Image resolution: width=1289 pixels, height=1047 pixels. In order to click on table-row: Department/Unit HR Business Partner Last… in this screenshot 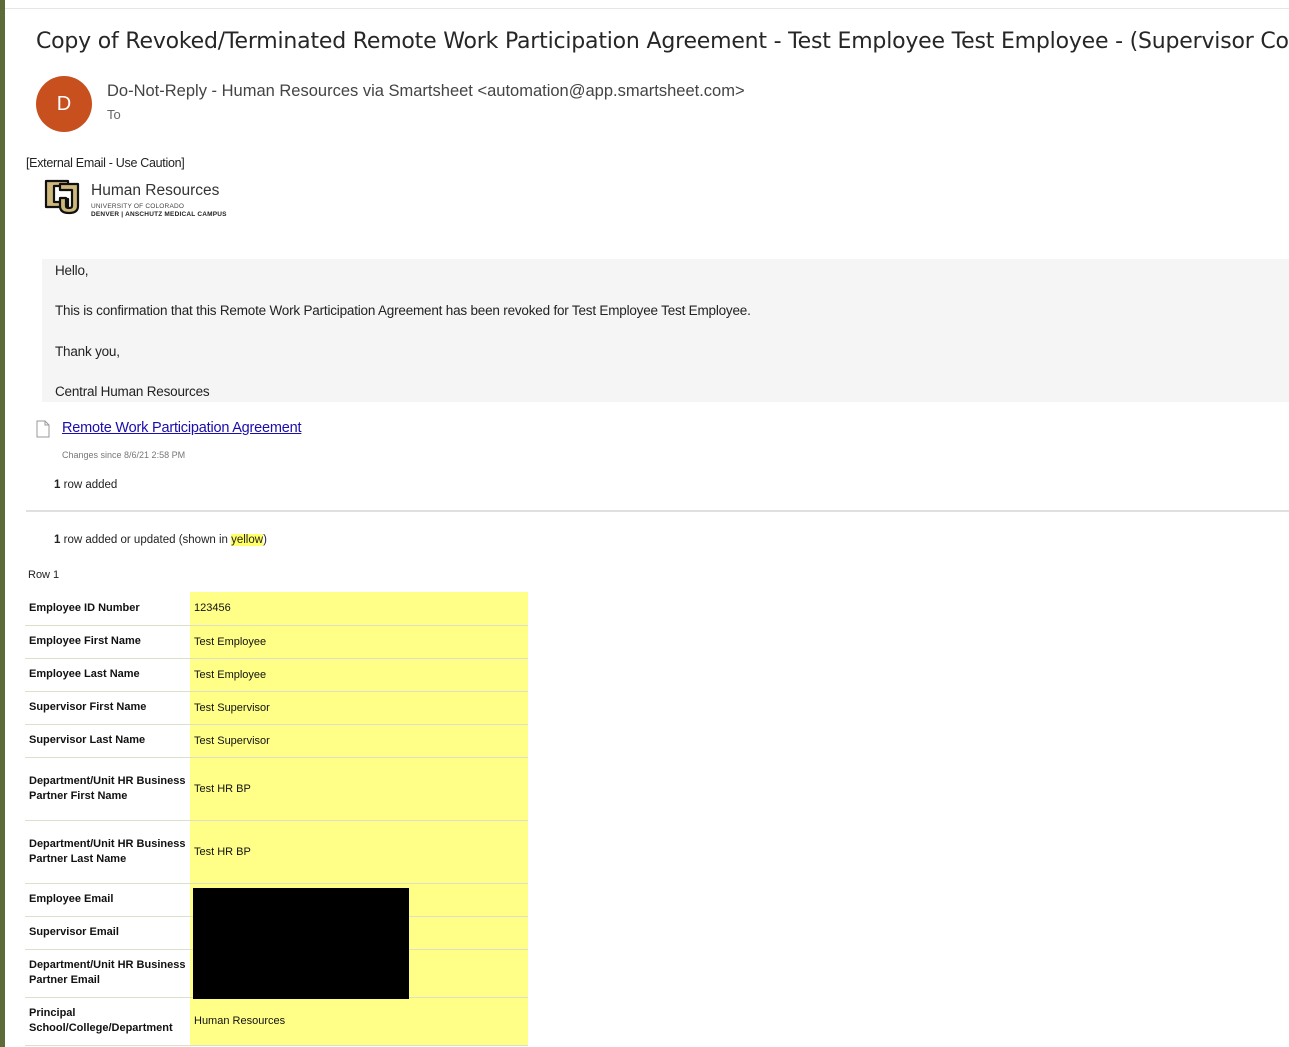, I will do `click(276, 852)`.